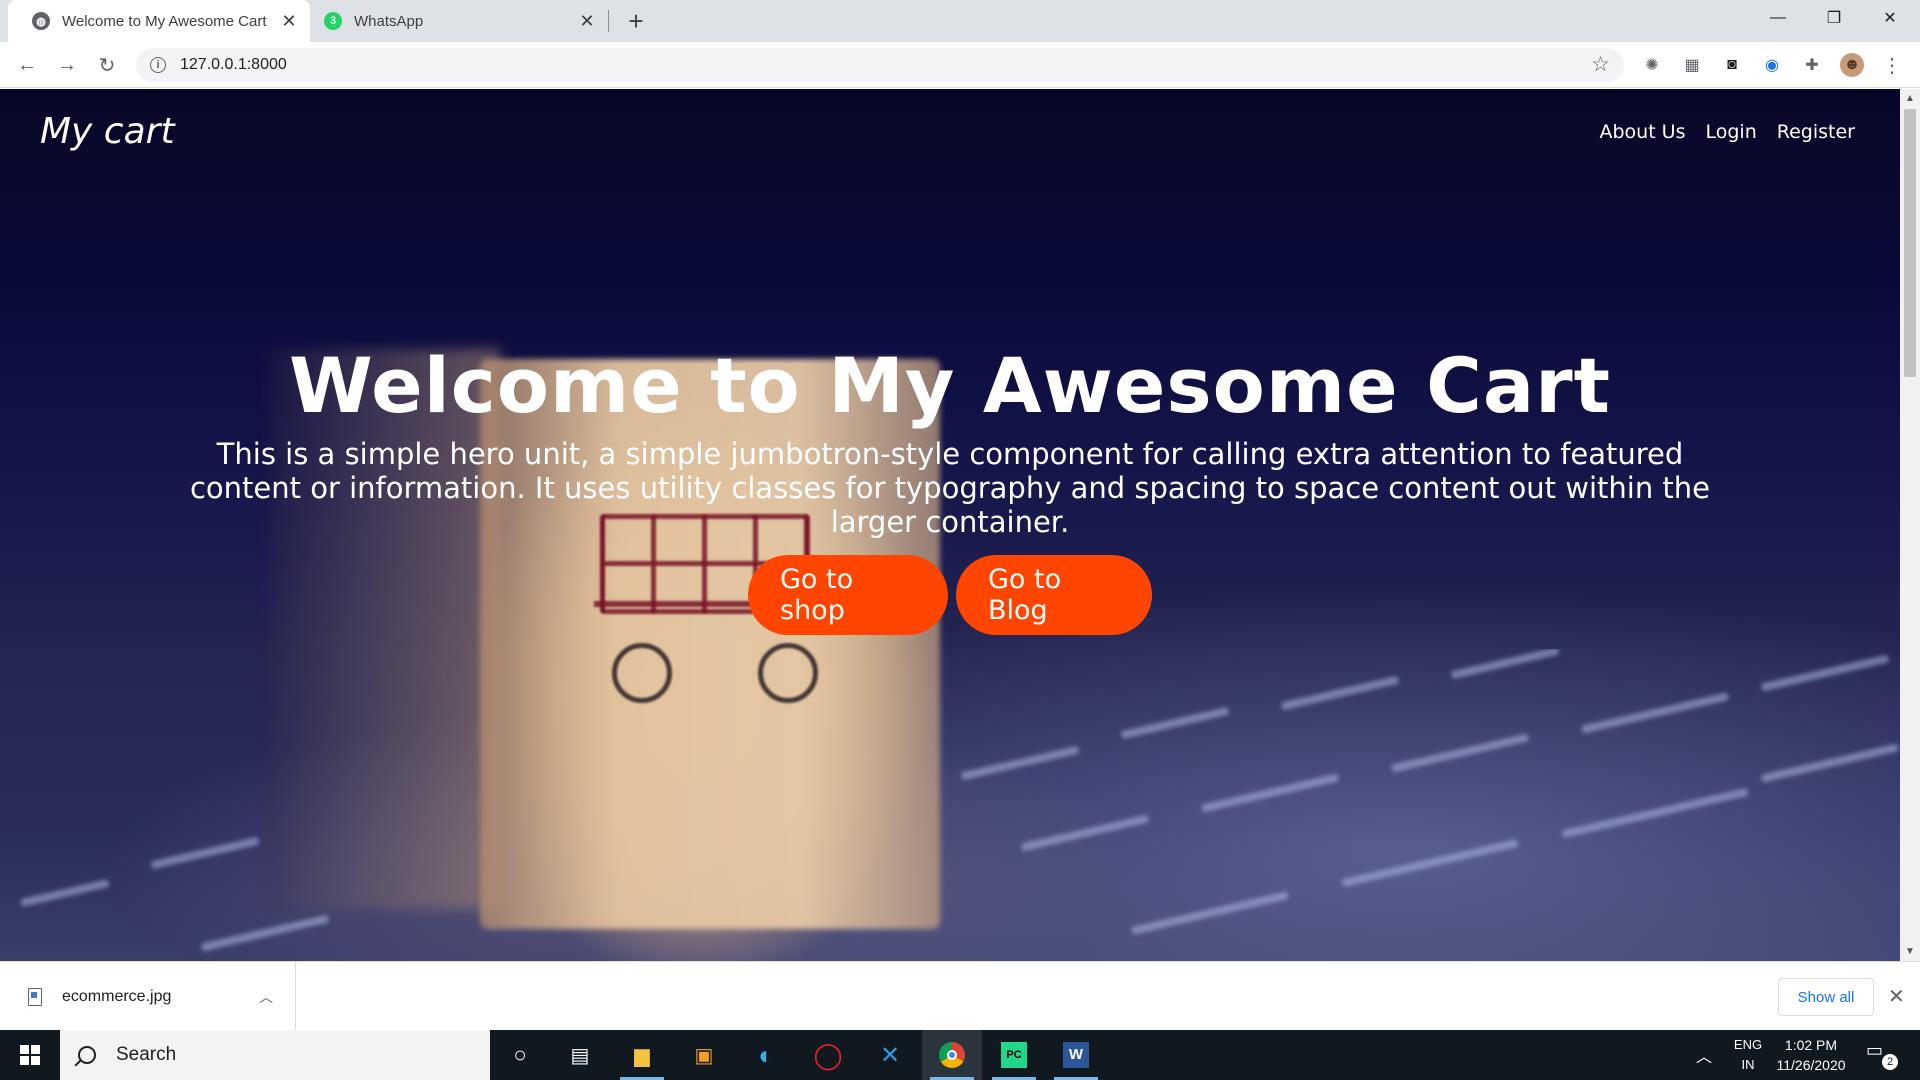 The height and width of the screenshot is (1080, 1920). What do you see at coordinates (1910, 525) in the screenshot?
I see `vertical-scrollbar: ▲ ▼` at bounding box center [1910, 525].